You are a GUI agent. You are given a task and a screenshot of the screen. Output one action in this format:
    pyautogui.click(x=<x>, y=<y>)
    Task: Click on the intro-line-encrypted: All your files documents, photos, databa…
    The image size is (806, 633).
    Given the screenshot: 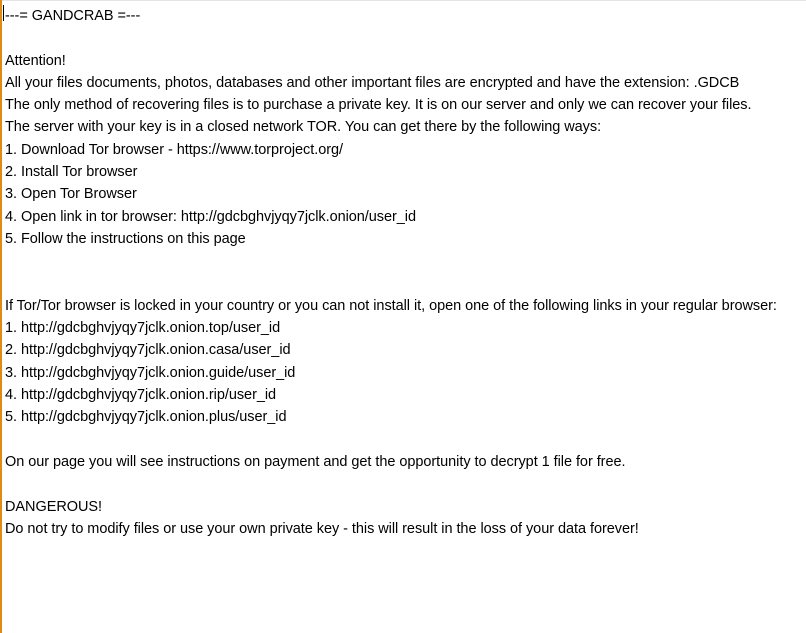 What is the action you would take?
    pyautogui.click(x=372, y=82)
    